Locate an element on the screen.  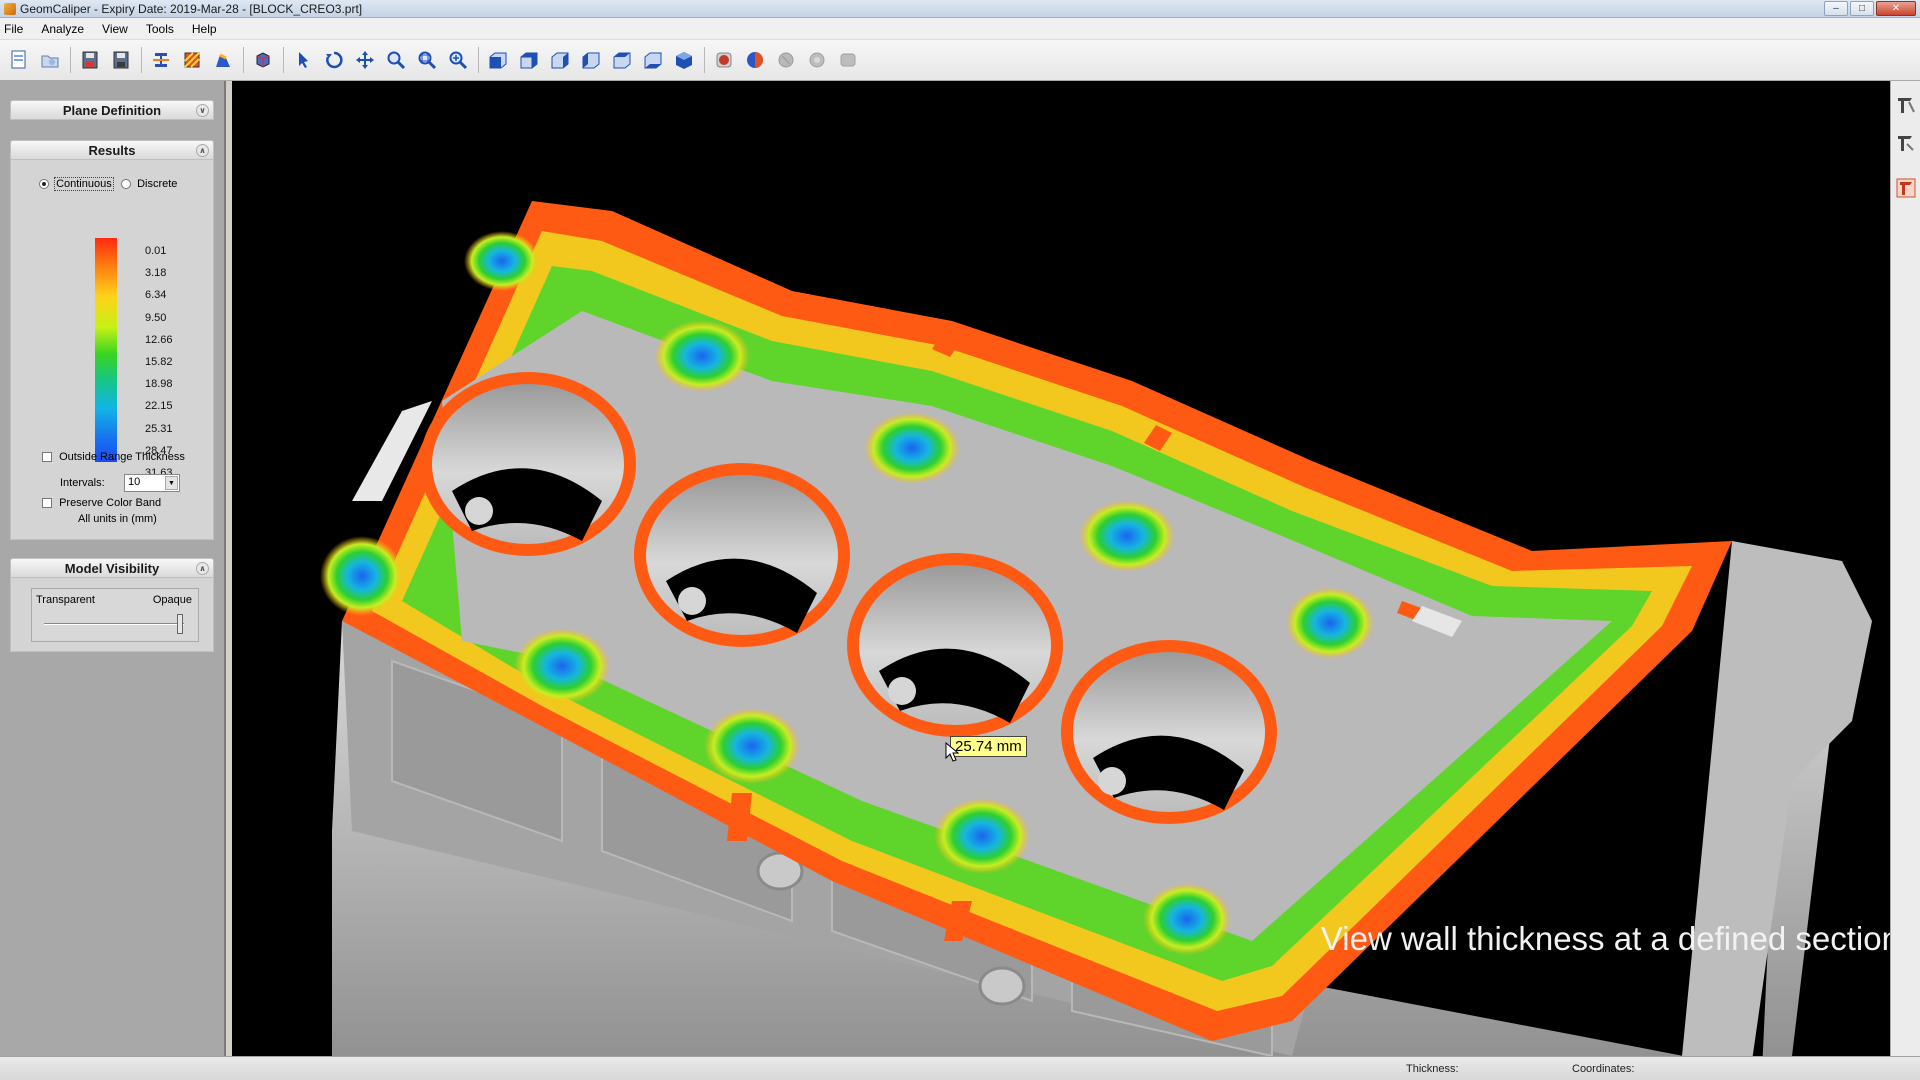
legend-value: 12.66 is located at coordinates (159, 339).